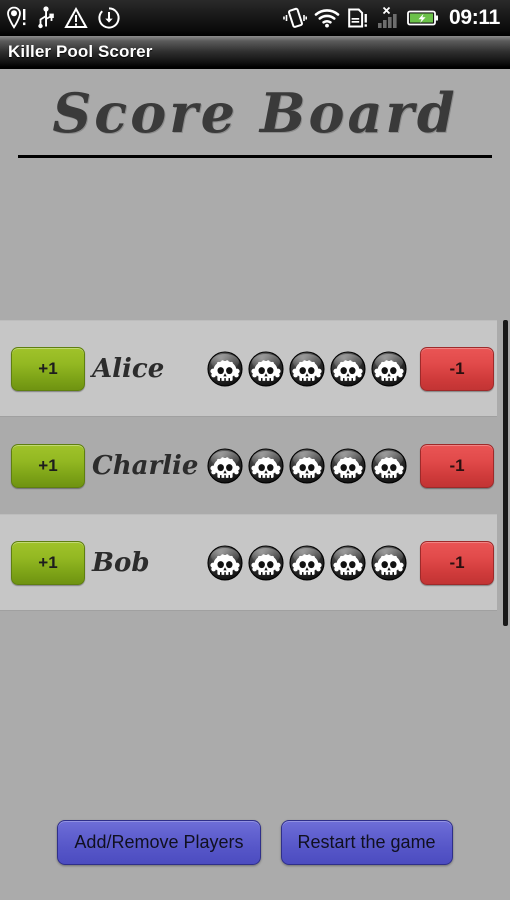 The height and width of the screenshot is (900, 510). I want to click on wifi-icon, so click(327, 18).